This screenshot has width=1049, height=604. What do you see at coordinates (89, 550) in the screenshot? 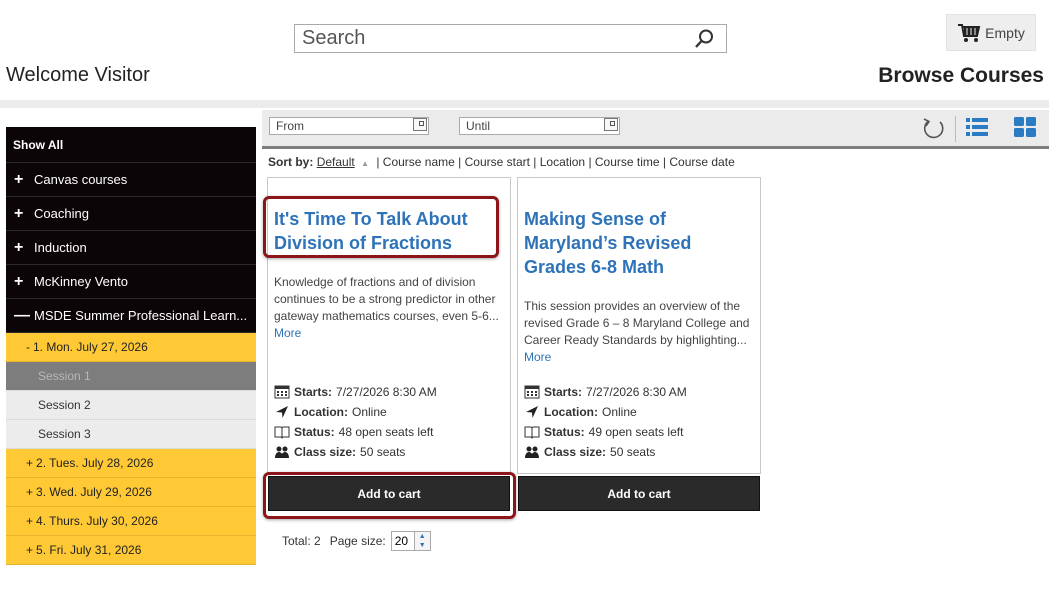
I see `sidebar-day-label: 5. Fri. July 31, 2026` at bounding box center [89, 550].